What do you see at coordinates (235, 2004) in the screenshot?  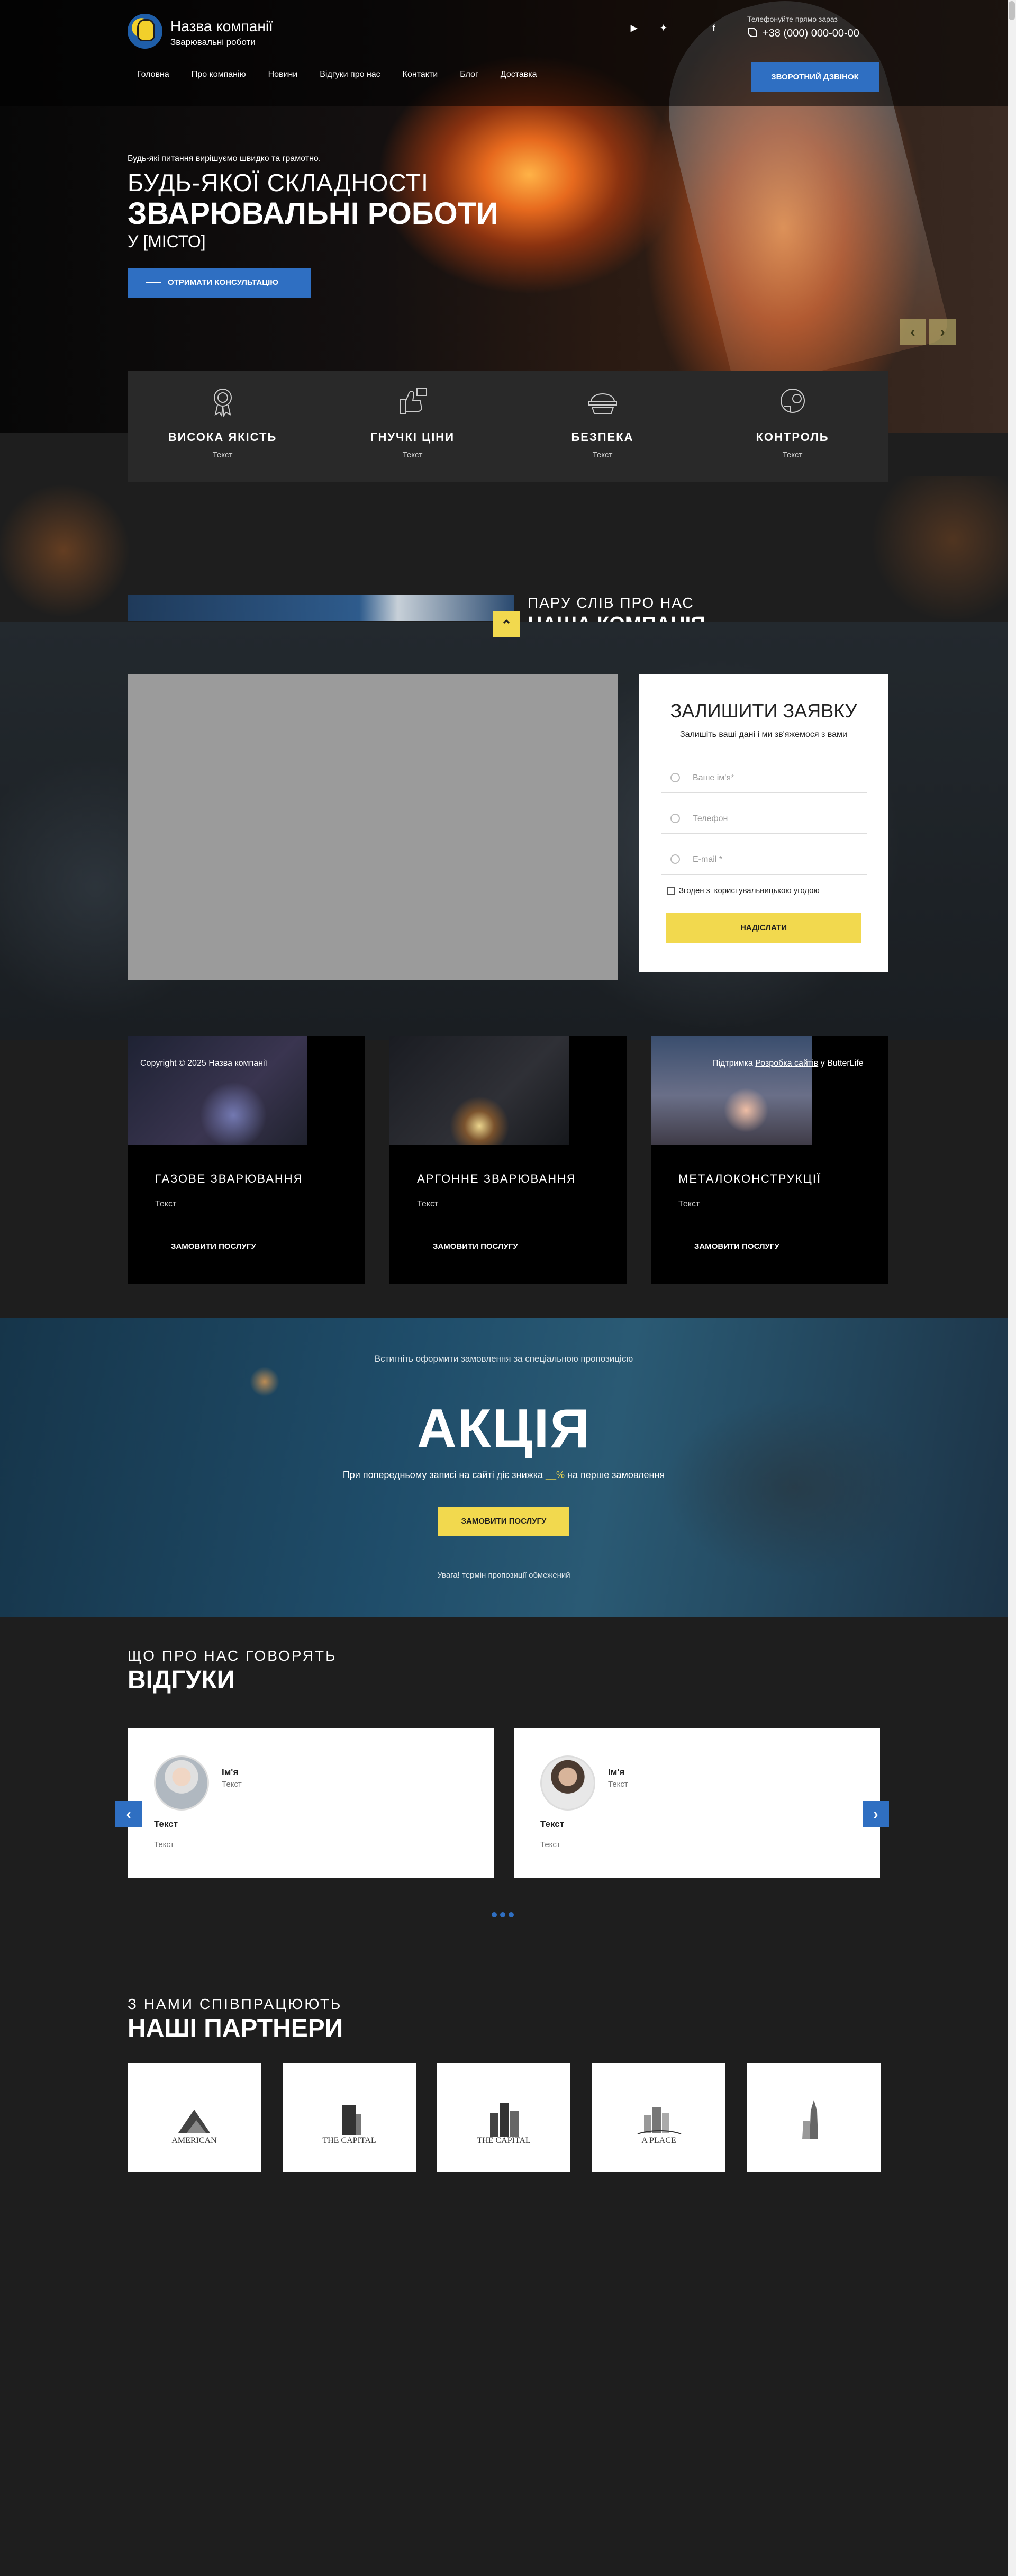 I see `partners-kicker: З НАМИ СПІВПРАЦЮЮТЬ` at bounding box center [235, 2004].